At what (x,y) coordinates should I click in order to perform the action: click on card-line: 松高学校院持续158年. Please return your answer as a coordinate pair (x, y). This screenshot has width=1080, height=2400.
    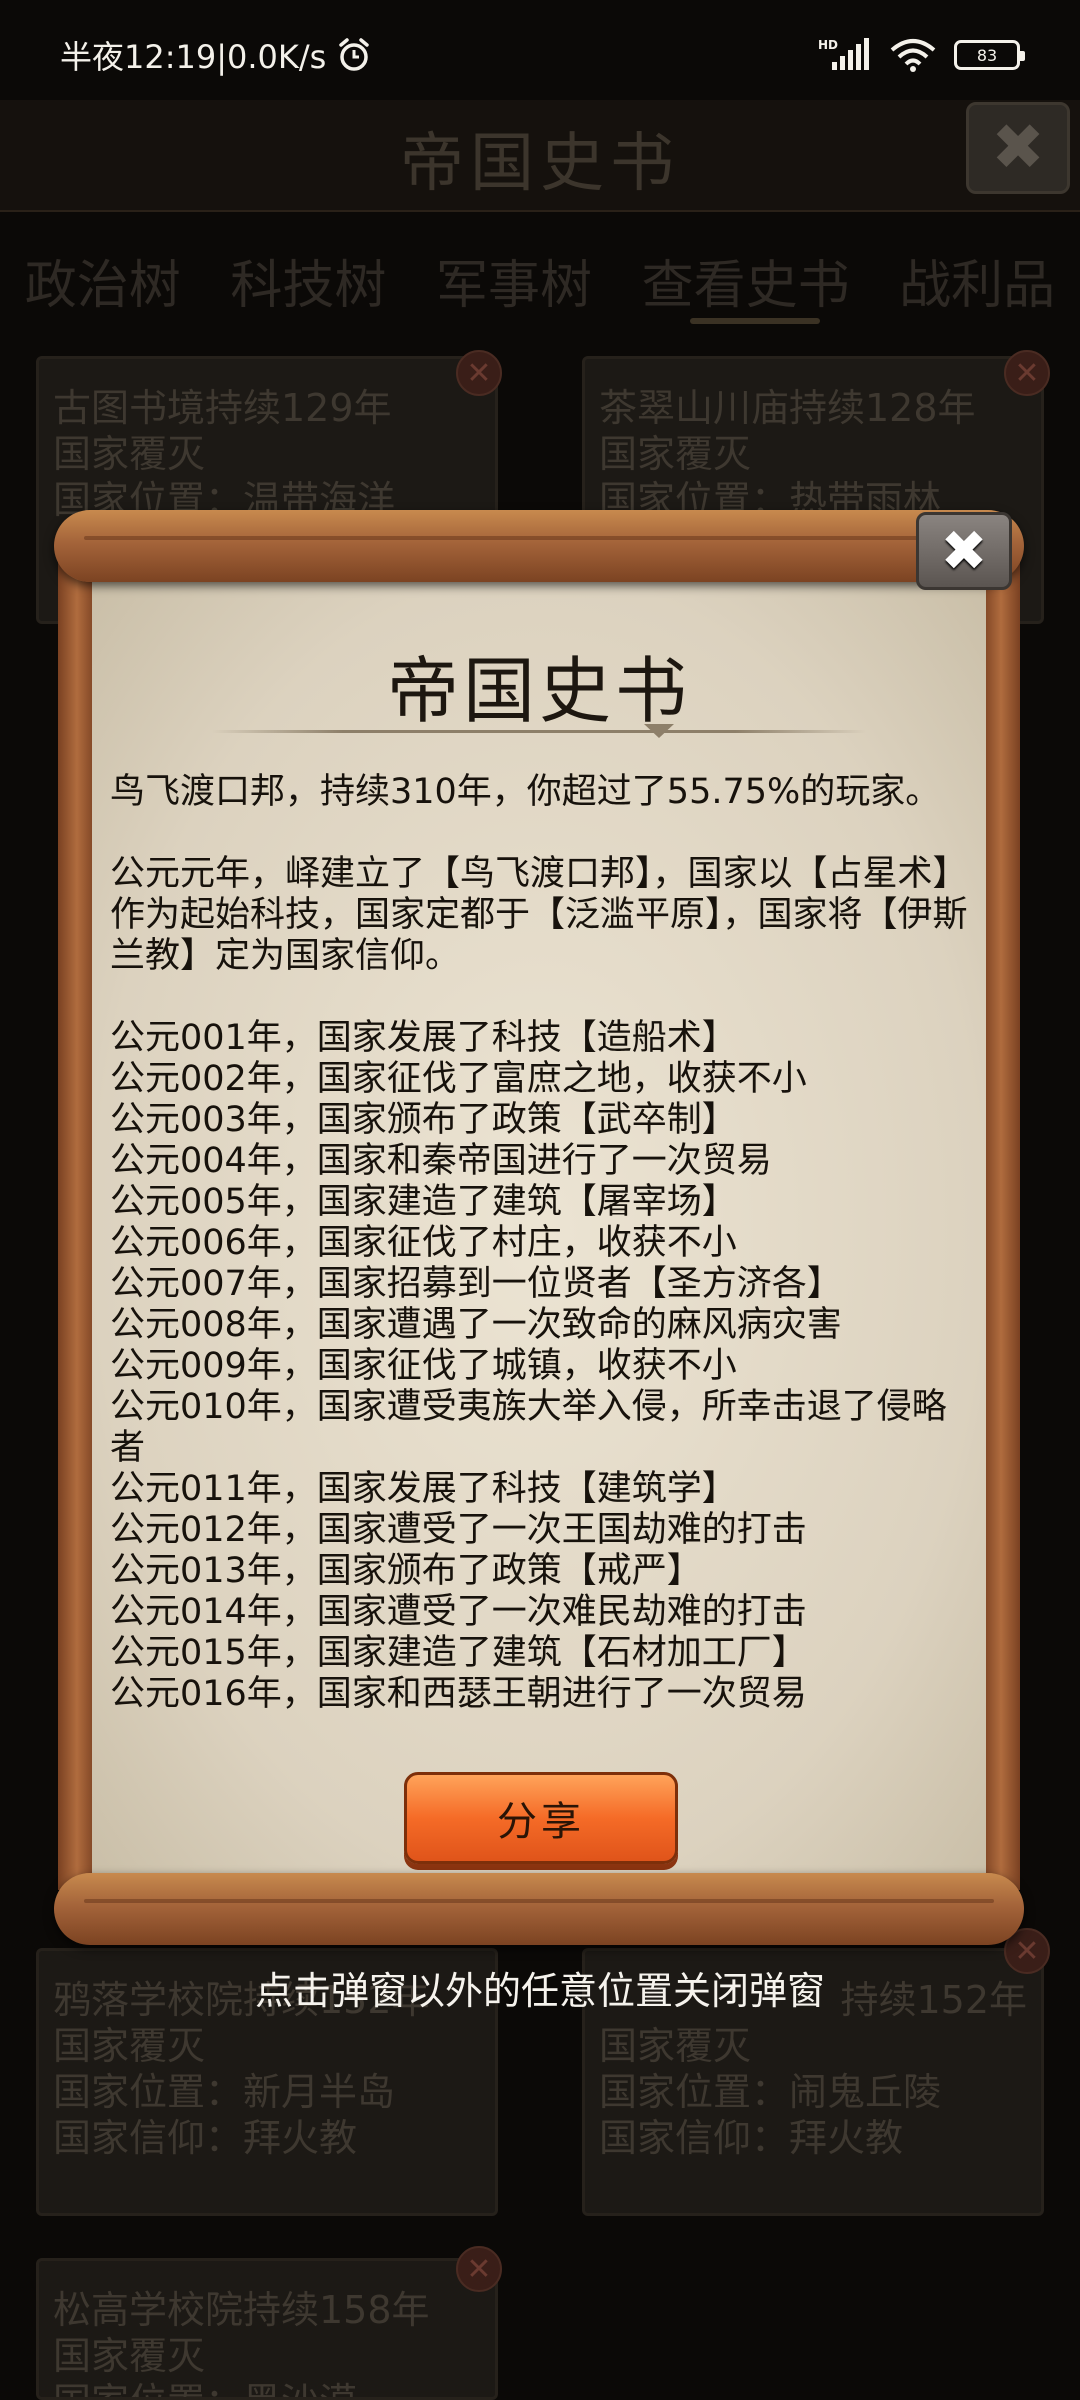
    Looking at the image, I should click on (241, 2310).